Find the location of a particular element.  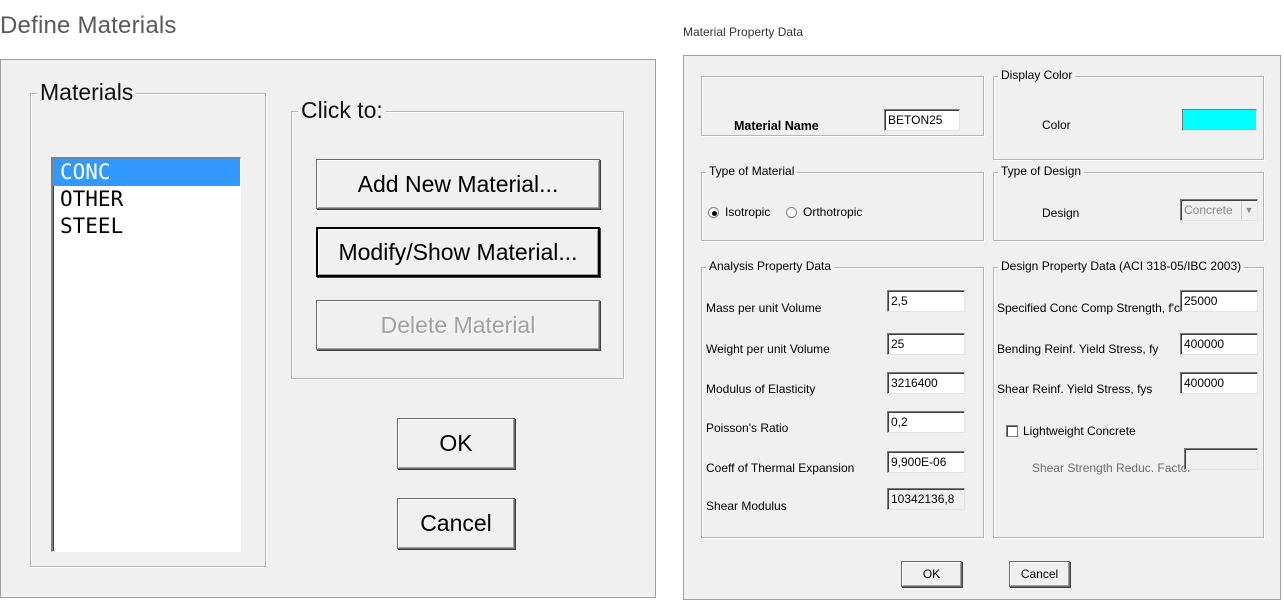

click-to-label: Click to: is located at coordinates (342, 110).